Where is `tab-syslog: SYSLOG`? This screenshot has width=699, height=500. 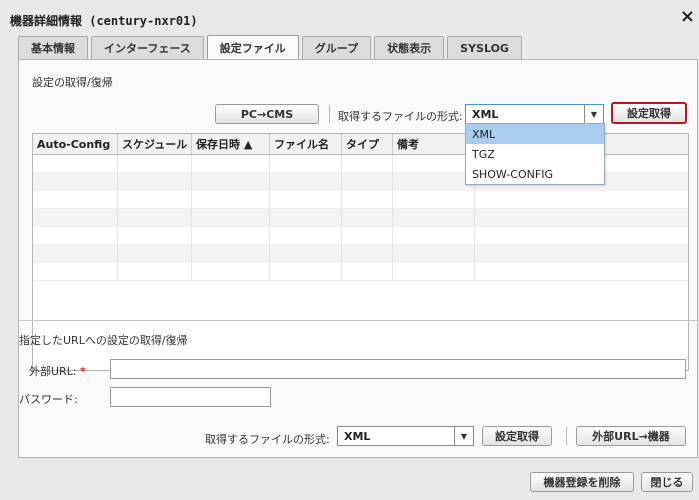 tab-syslog: SYSLOG is located at coordinates (484, 47).